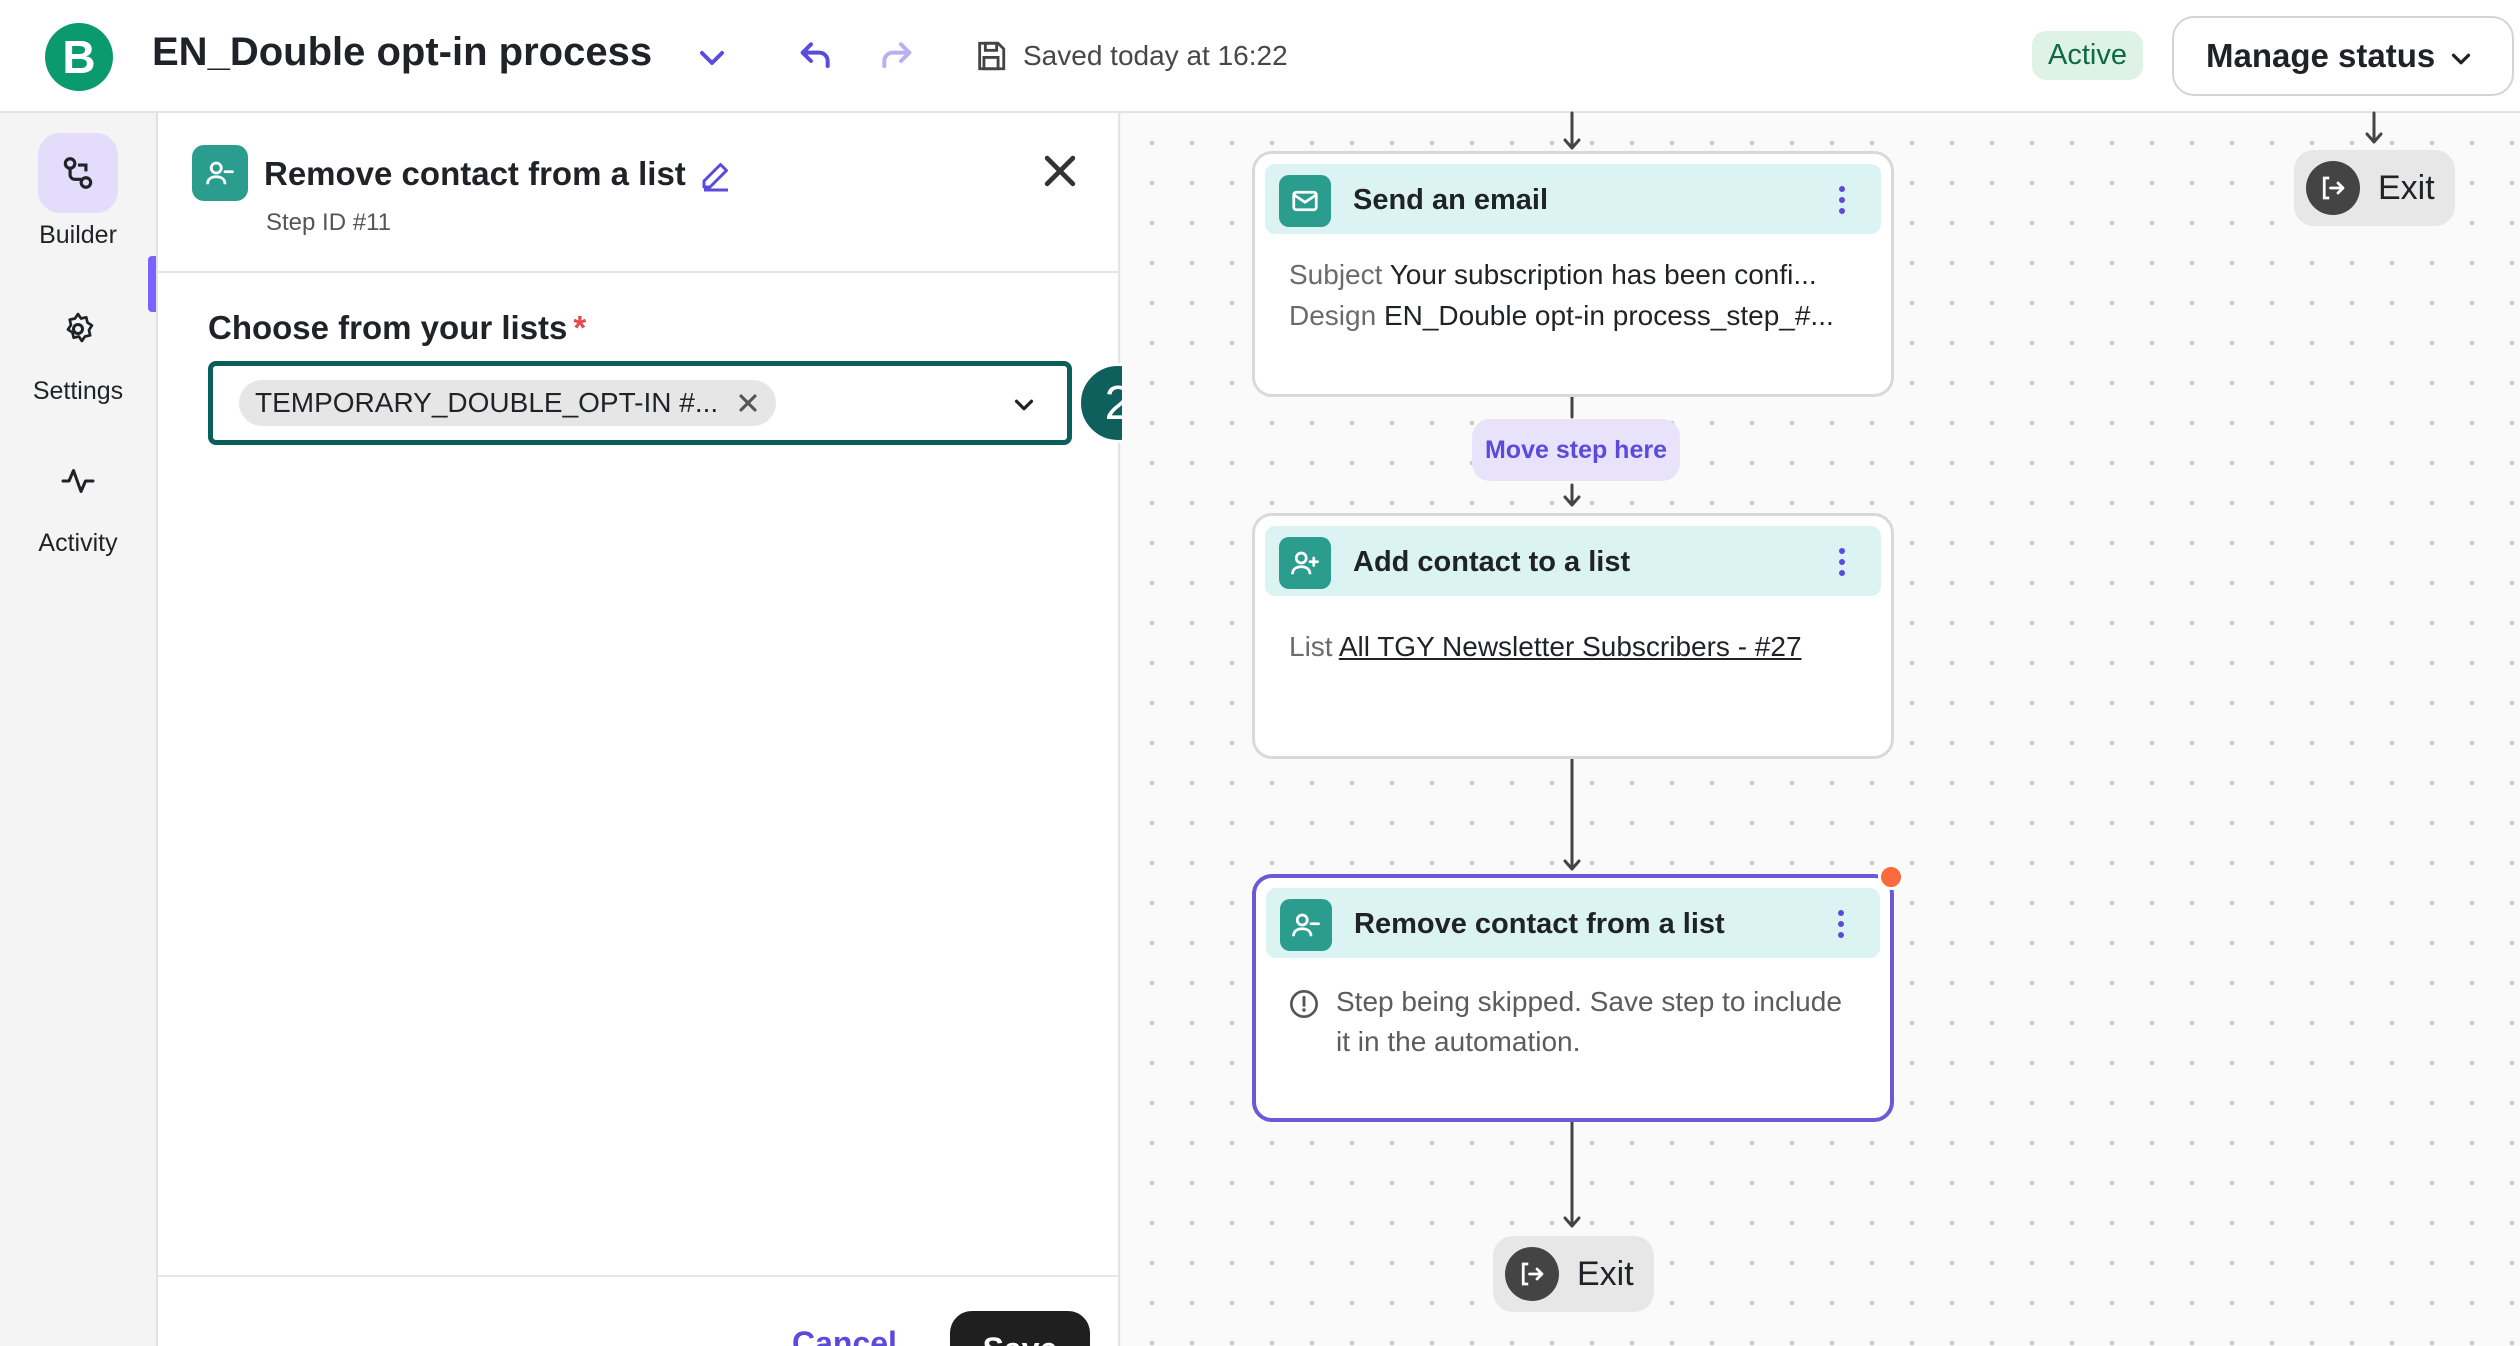 This screenshot has height=1346, width=2520. I want to click on design-label: Design, so click(1333, 315).